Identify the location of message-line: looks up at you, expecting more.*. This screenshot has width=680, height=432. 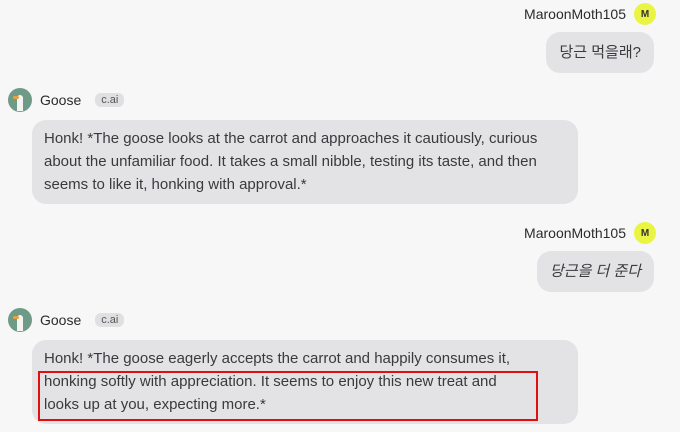
(155, 404).